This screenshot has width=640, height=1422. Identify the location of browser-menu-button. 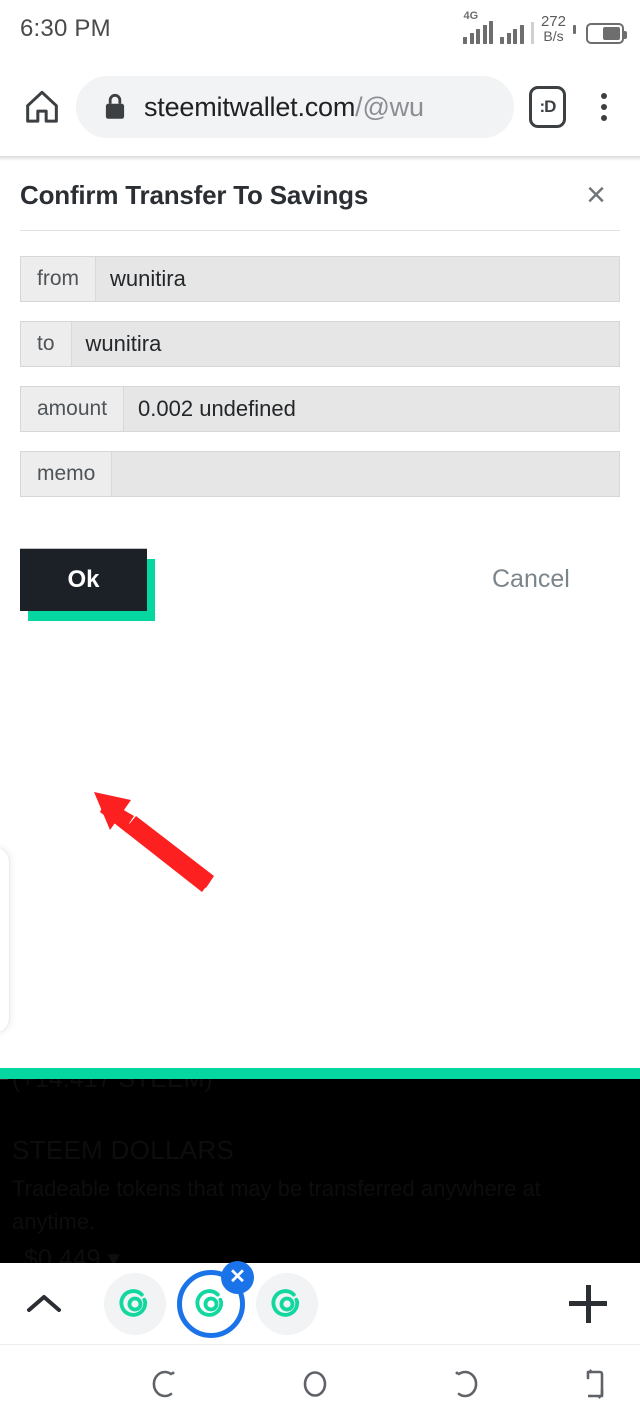
(604, 107).